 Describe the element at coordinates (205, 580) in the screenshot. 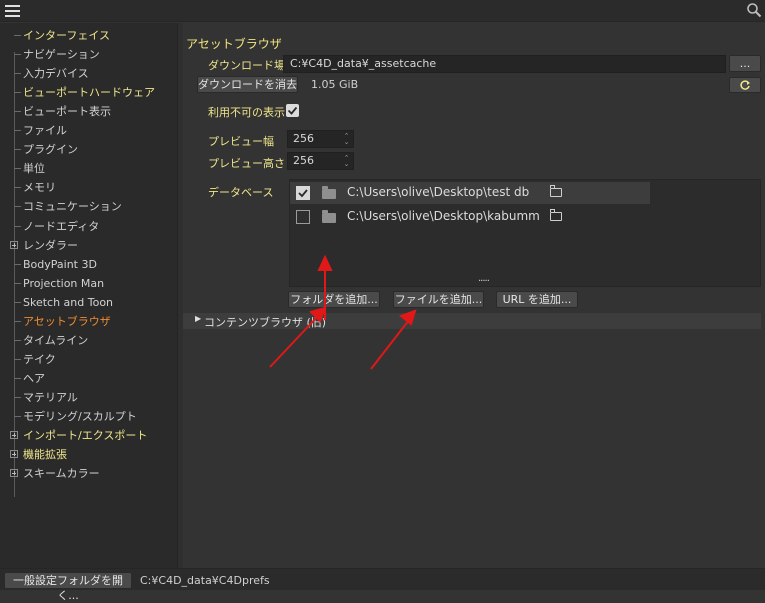

I see `prefs-path: C:¥C4D_data¥C4Dprefs` at that location.